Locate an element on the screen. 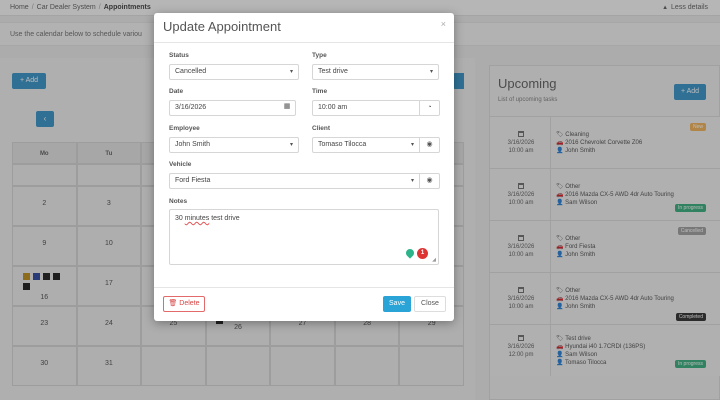  date-label: Date is located at coordinates (176, 91).